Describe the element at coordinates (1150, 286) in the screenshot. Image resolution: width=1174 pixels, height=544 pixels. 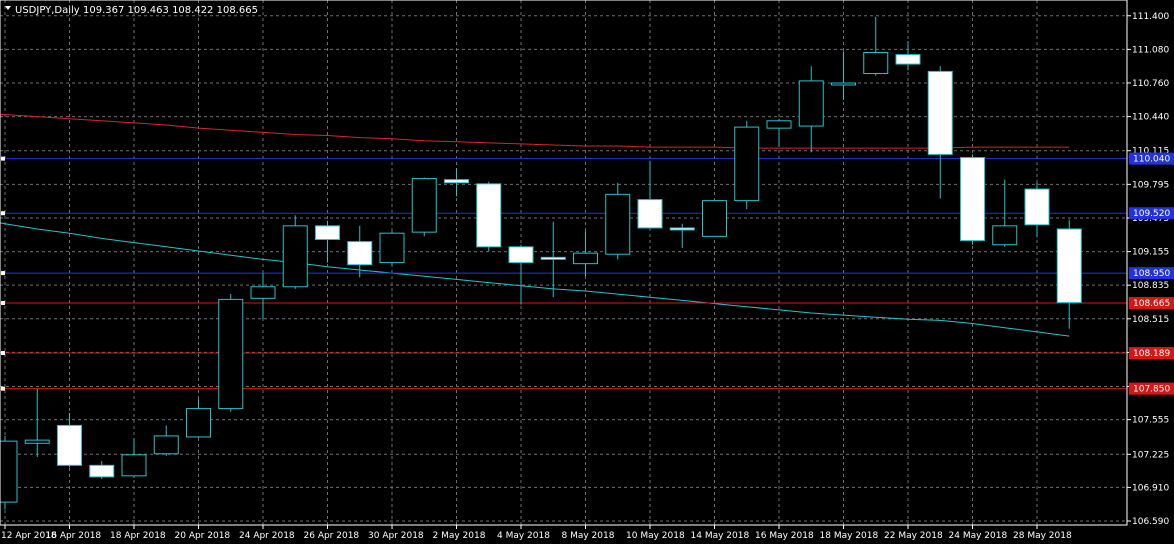
I see `price-tick-label: 108.835` at that location.